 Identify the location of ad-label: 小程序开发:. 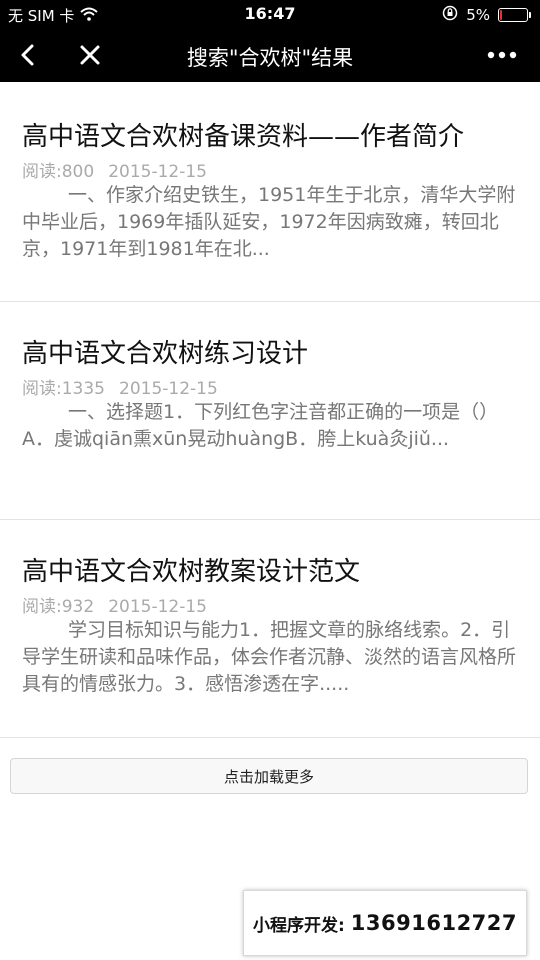
(298, 925).